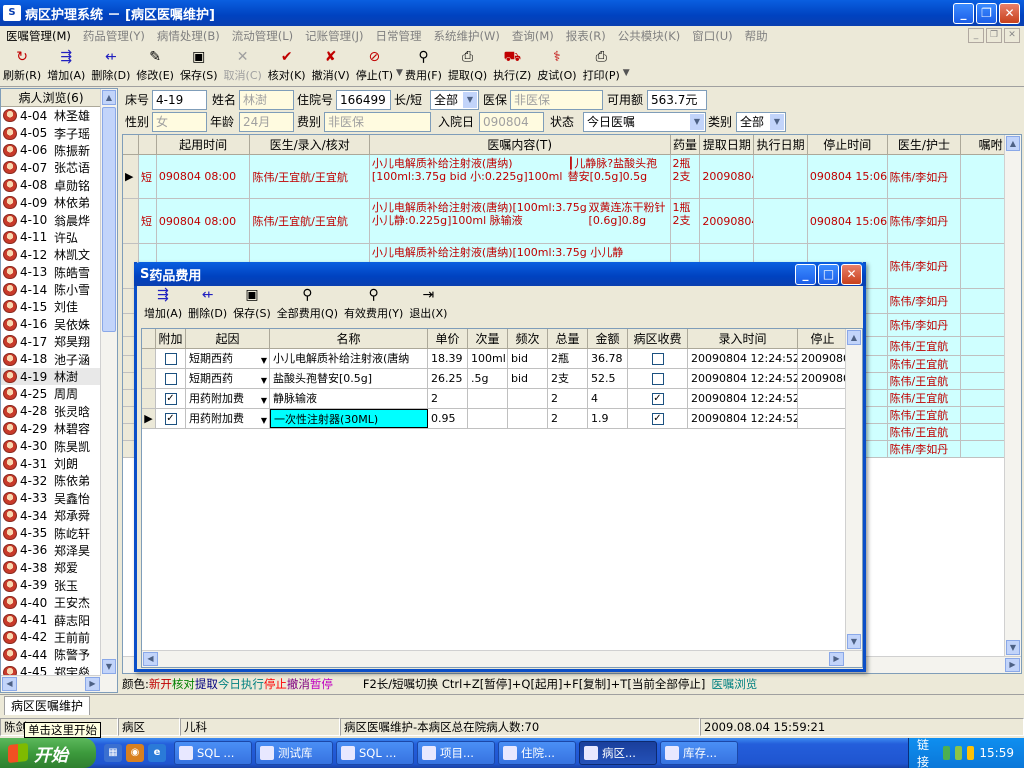 The image size is (1024, 768). Describe the element at coordinates (307, 305) in the screenshot. I see `dialog-toolbar-button-3: ⚲ 全部费用(Q)` at that location.